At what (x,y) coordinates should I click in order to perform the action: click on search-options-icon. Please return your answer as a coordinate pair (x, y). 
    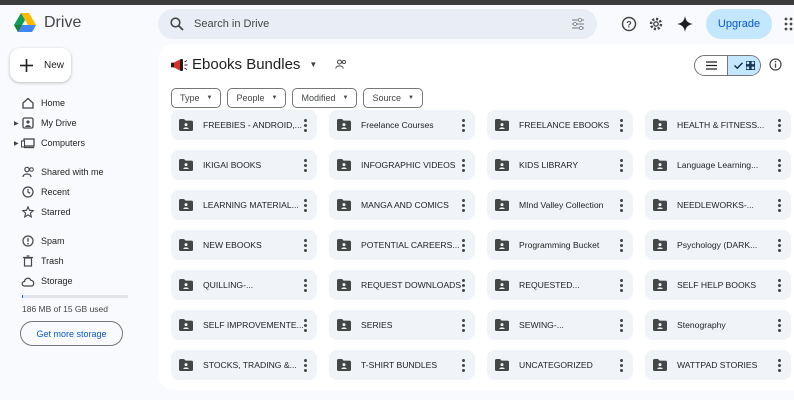
    Looking at the image, I should click on (578, 24).